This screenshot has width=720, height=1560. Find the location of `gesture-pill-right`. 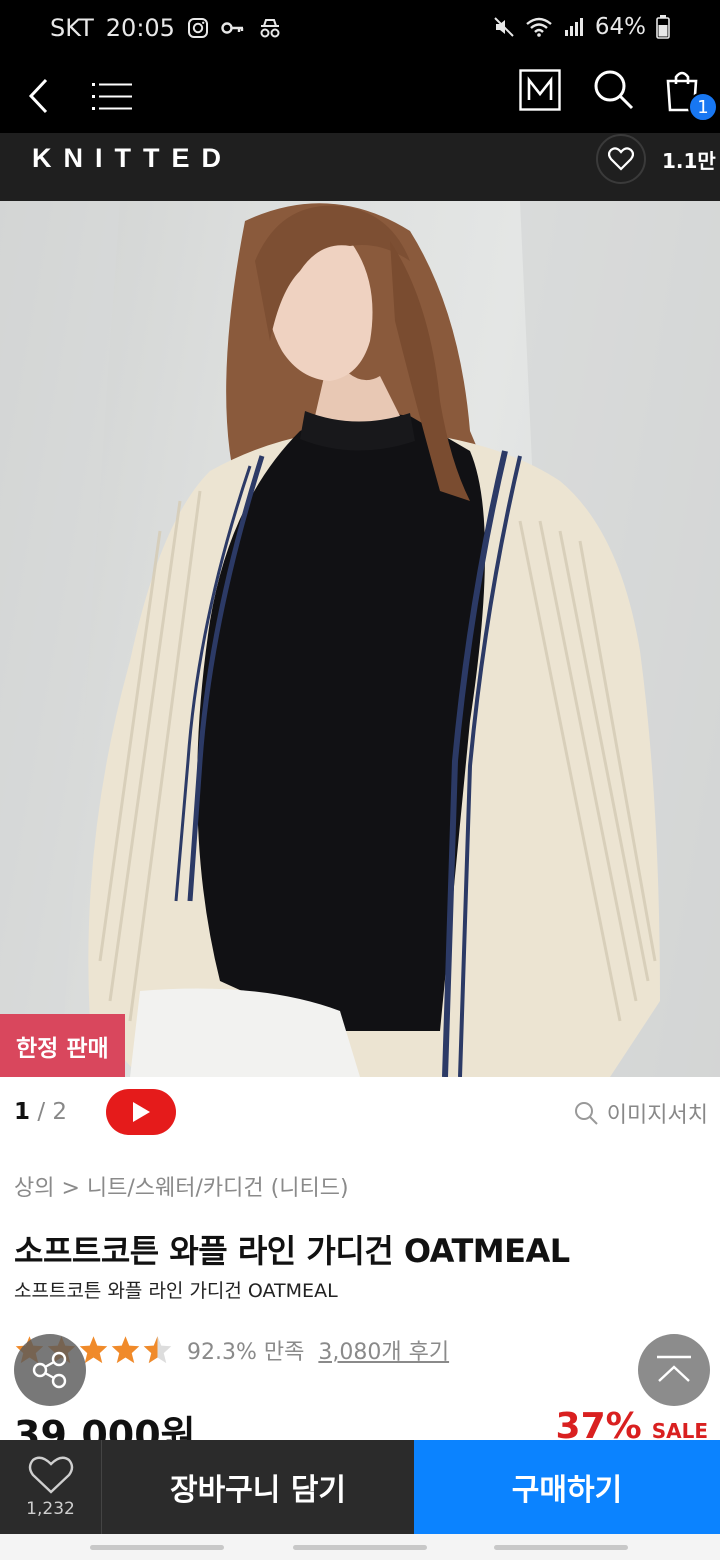

gesture-pill-right is located at coordinates (561, 1547).